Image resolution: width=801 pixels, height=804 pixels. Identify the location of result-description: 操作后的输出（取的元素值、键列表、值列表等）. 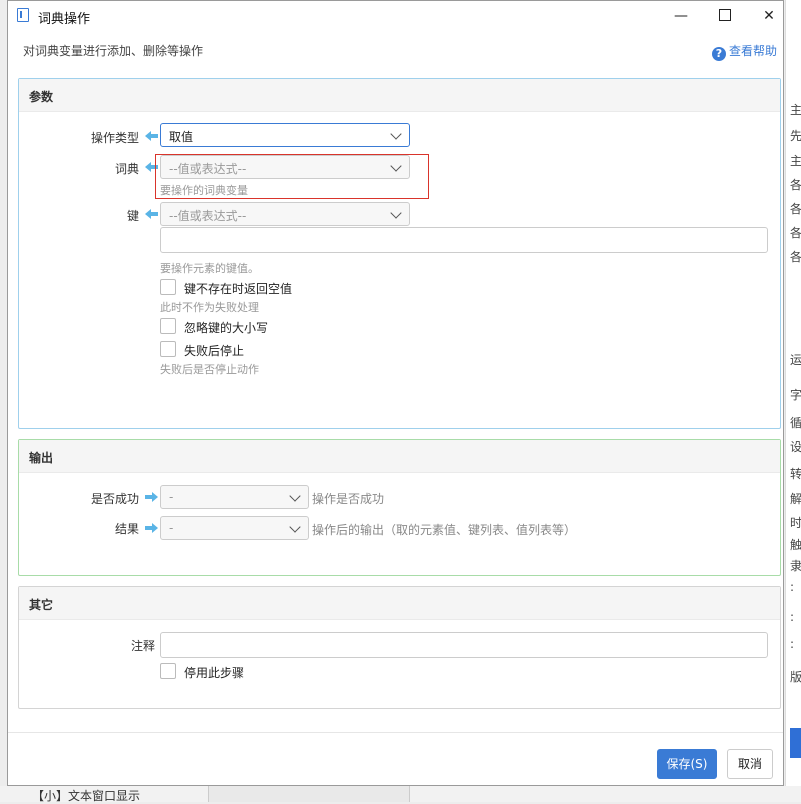
(444, 530).